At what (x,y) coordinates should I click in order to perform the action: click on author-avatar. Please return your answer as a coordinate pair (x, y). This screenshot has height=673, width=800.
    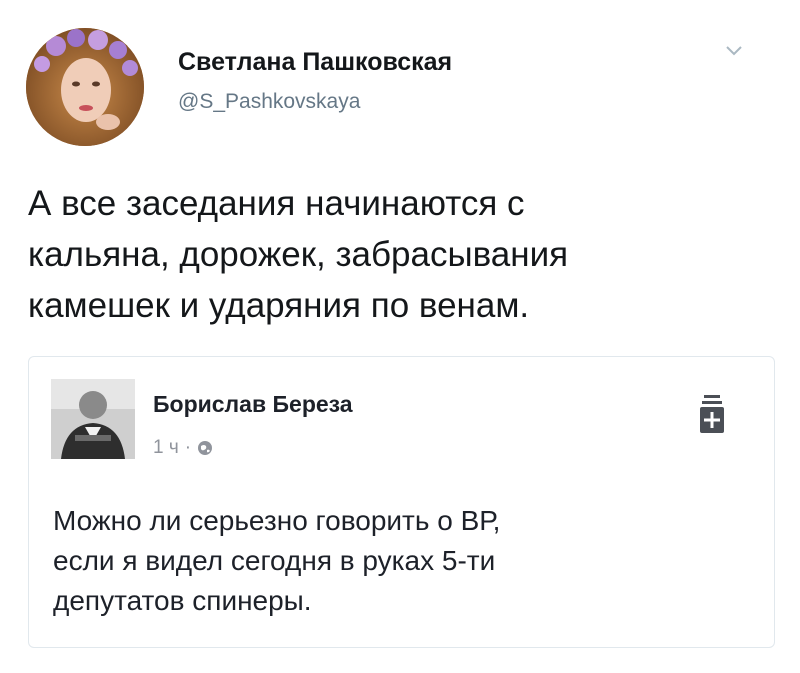
    Looking at the image, I should click on (85, 87).